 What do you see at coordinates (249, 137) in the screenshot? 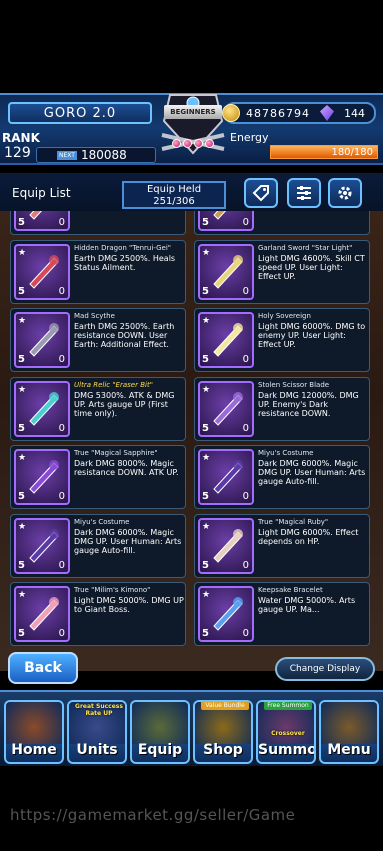
I see `energy-label: Energy` at bounding box center [249, 137].